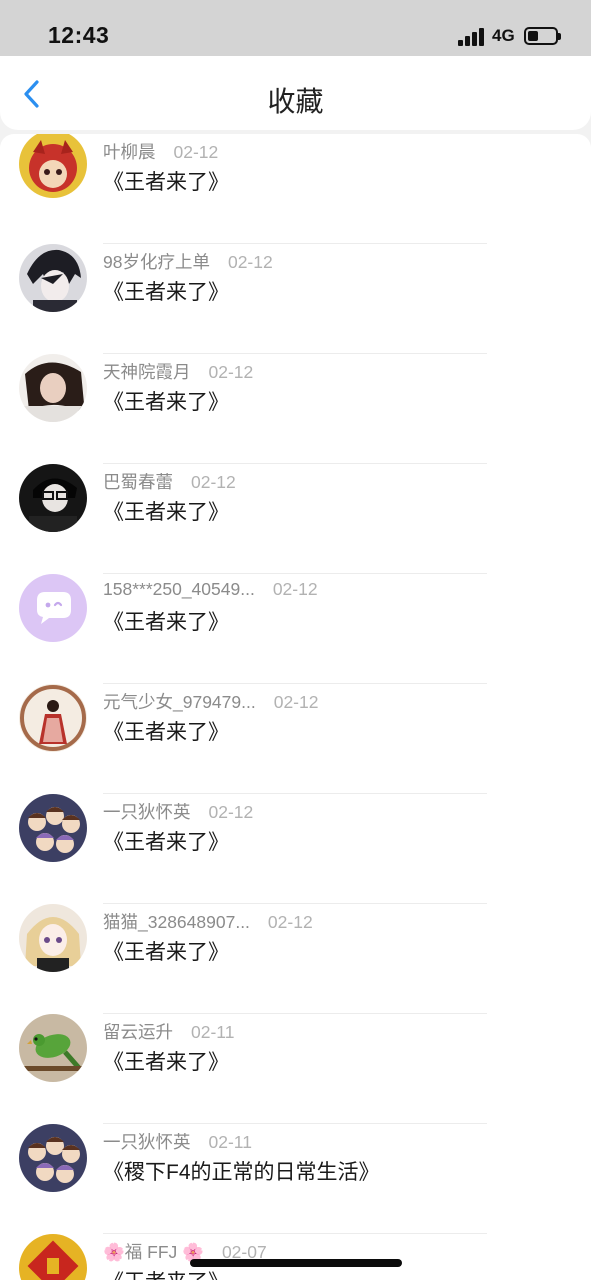  Describe the element at coordinates (295, 959) in the screenshot. I see `list-item: 猫猫_328648907... 02-12 《王者来了》` at that location.